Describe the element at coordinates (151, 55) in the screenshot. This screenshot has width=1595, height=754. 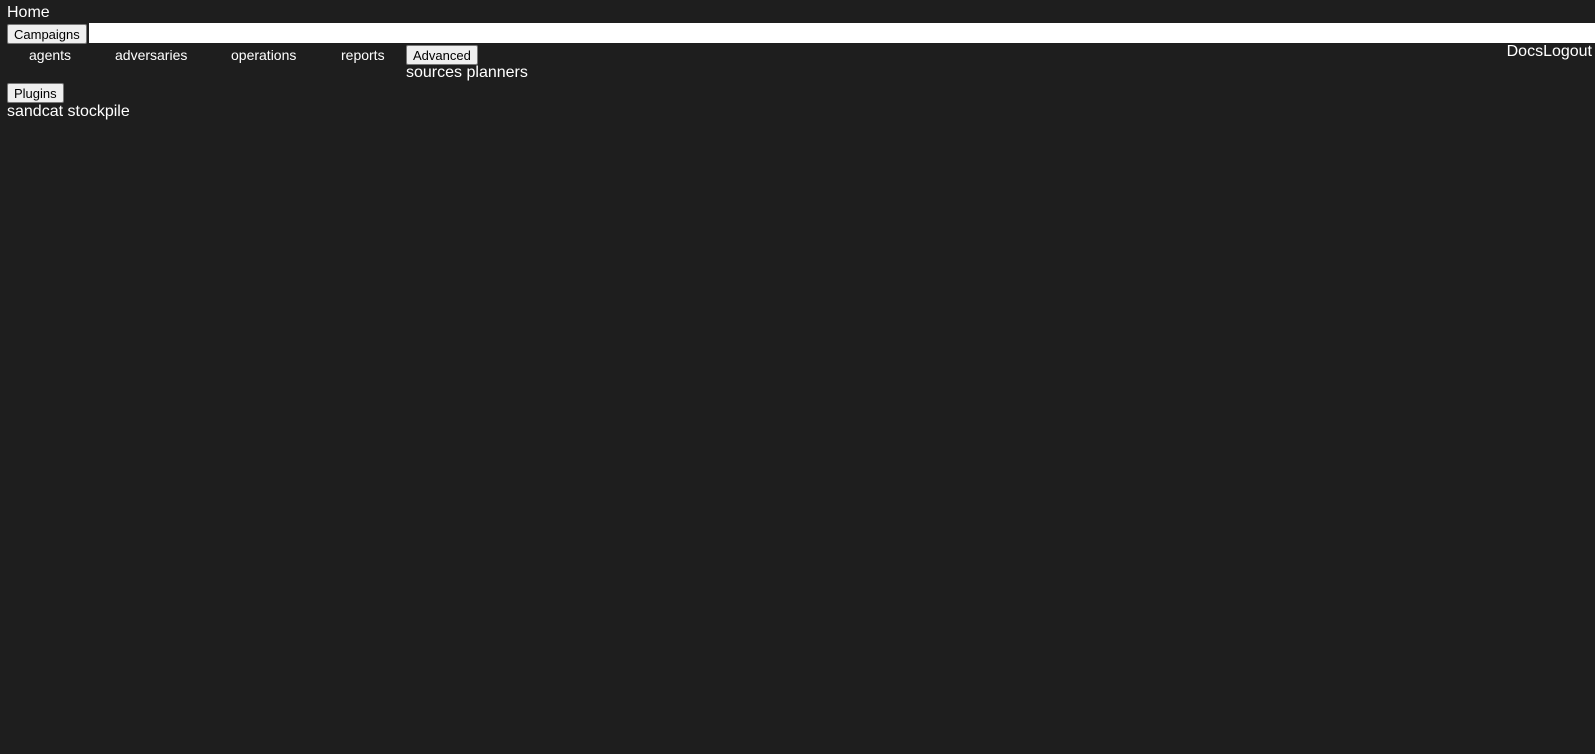
I see `nav-adversaries: adversaries` at that location.